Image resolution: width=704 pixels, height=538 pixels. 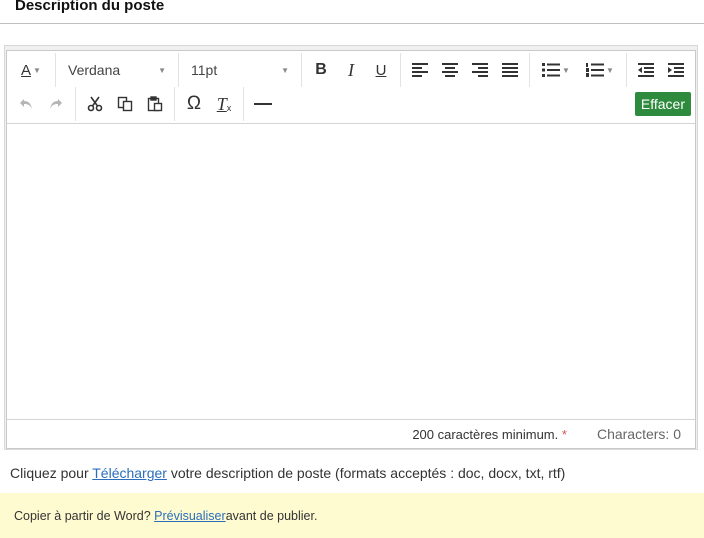 I want to click on underline-button: U, so click(x=381, y=70).